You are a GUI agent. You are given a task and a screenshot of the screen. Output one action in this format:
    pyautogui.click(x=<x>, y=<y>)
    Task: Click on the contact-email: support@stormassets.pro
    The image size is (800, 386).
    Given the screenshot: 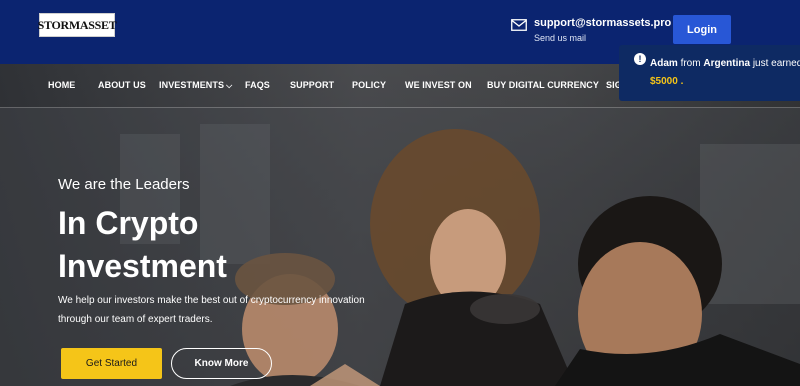 What is the action you would take?
    pyautogui.click(x=602, y=23)
    